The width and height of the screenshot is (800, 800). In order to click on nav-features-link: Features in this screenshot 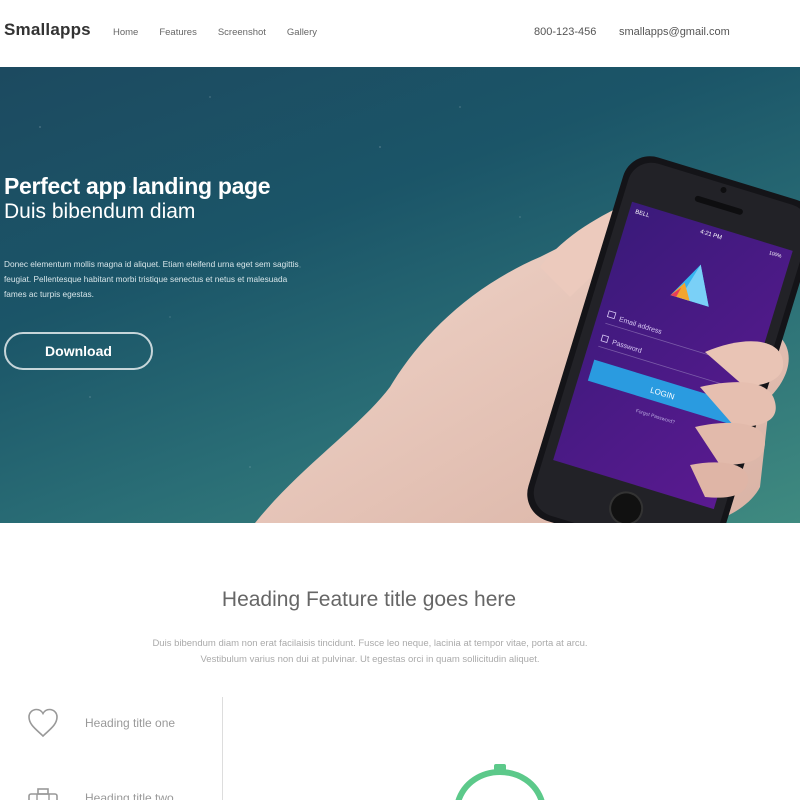, I will do `click(178, 32)`.